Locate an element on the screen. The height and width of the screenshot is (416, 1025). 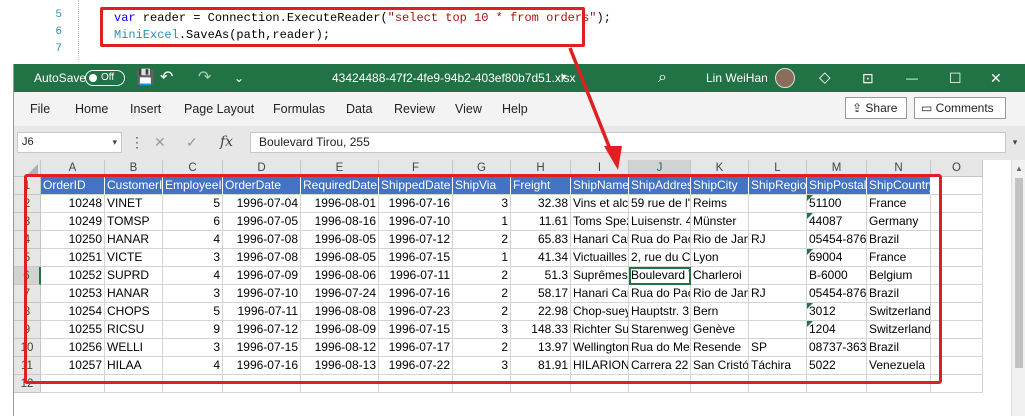
table-cell: CHOPS is located at coordinates (134, 312).